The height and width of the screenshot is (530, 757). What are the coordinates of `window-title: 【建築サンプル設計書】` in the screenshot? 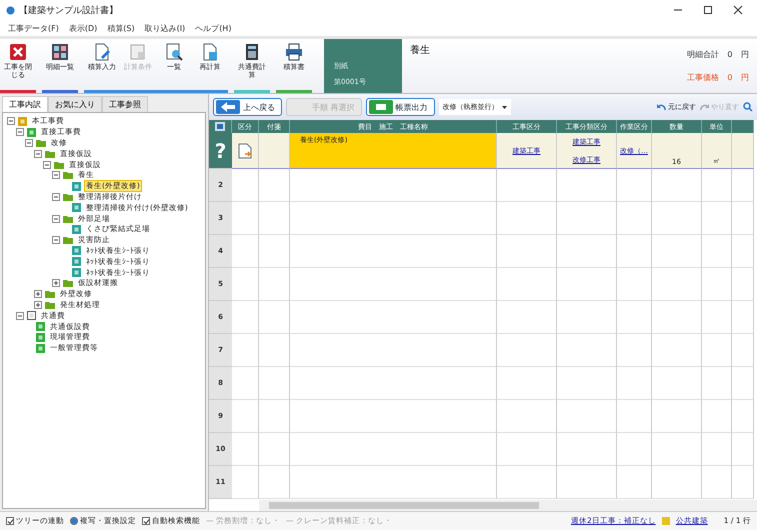 It's located at (69, 10).